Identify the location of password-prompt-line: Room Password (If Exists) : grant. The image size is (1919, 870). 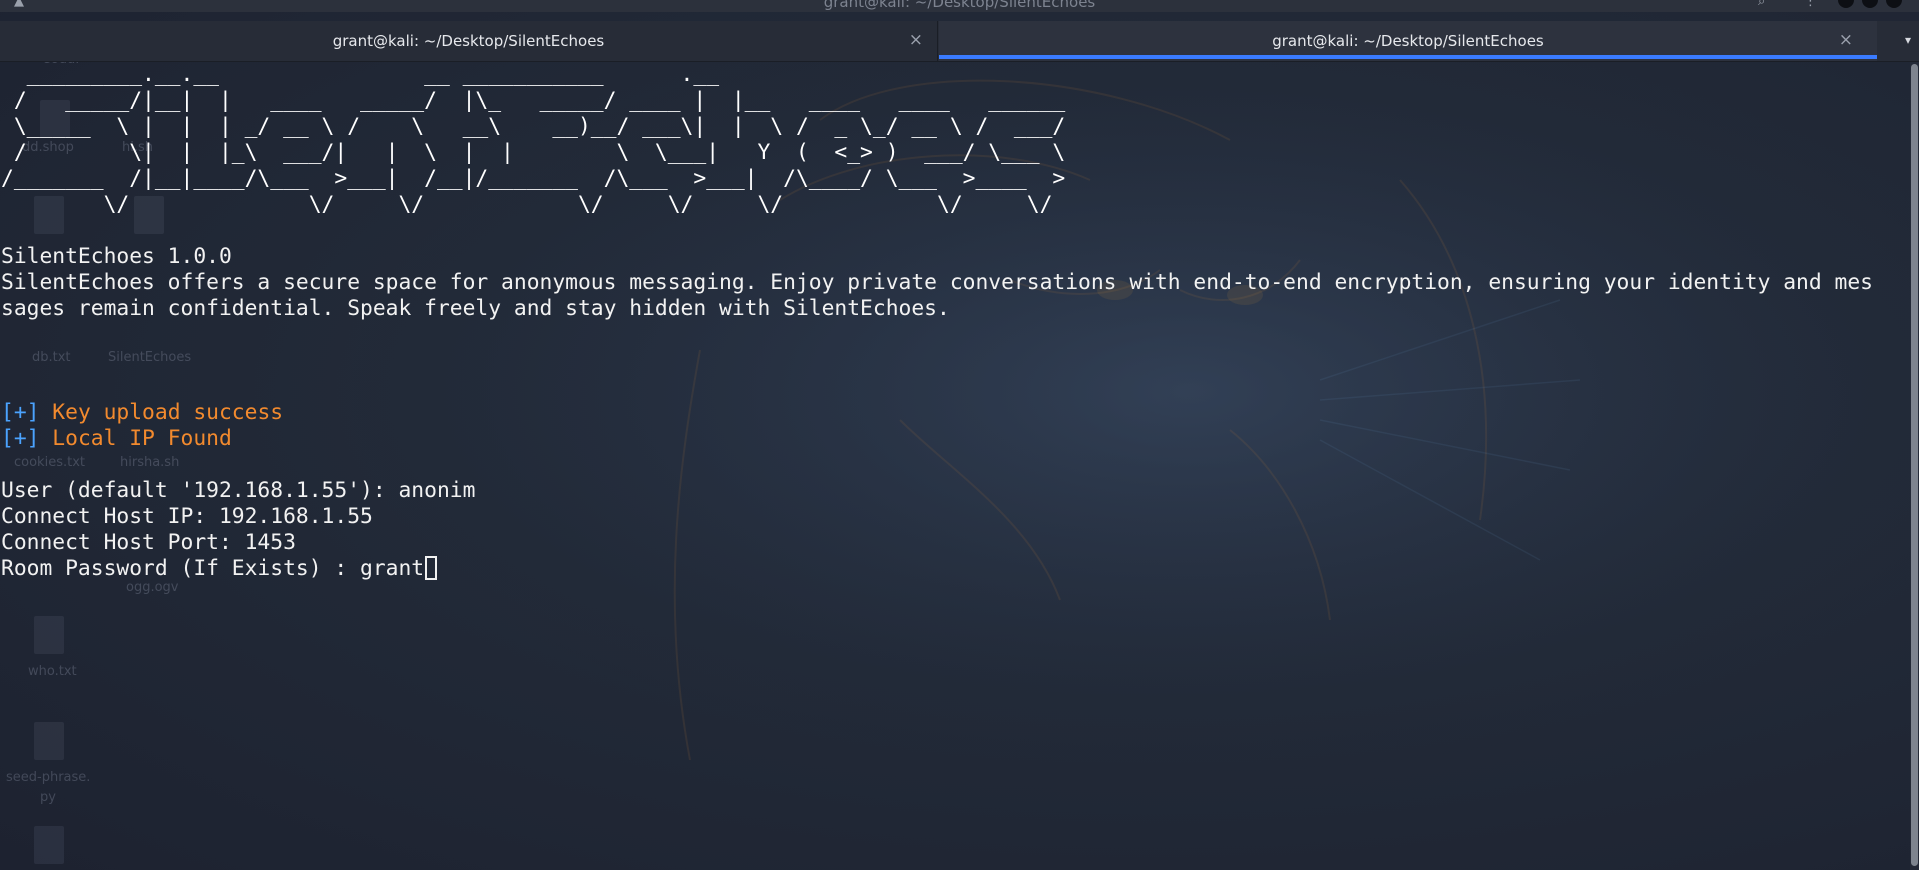
(219, 569).